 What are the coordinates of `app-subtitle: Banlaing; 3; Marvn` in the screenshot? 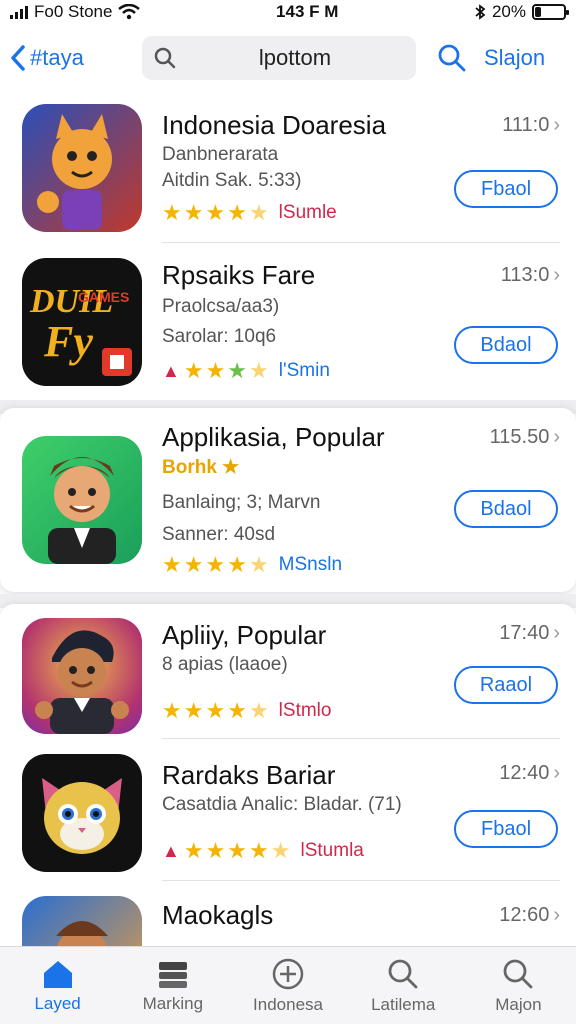 It's located at (241, 502).